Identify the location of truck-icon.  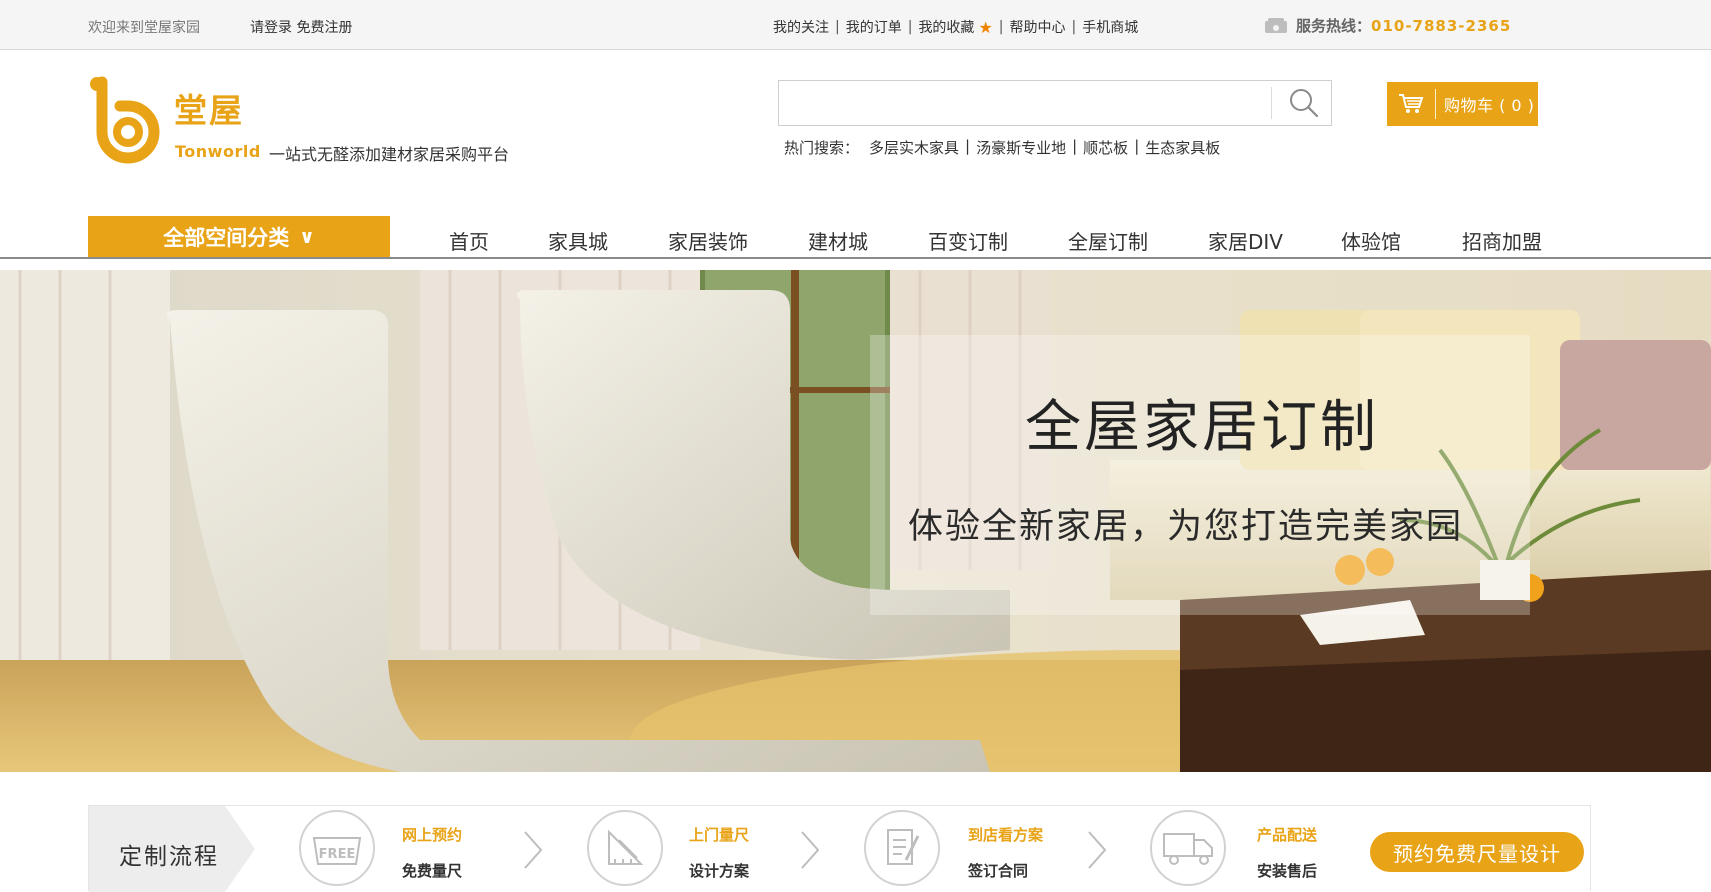
(1188, 849).